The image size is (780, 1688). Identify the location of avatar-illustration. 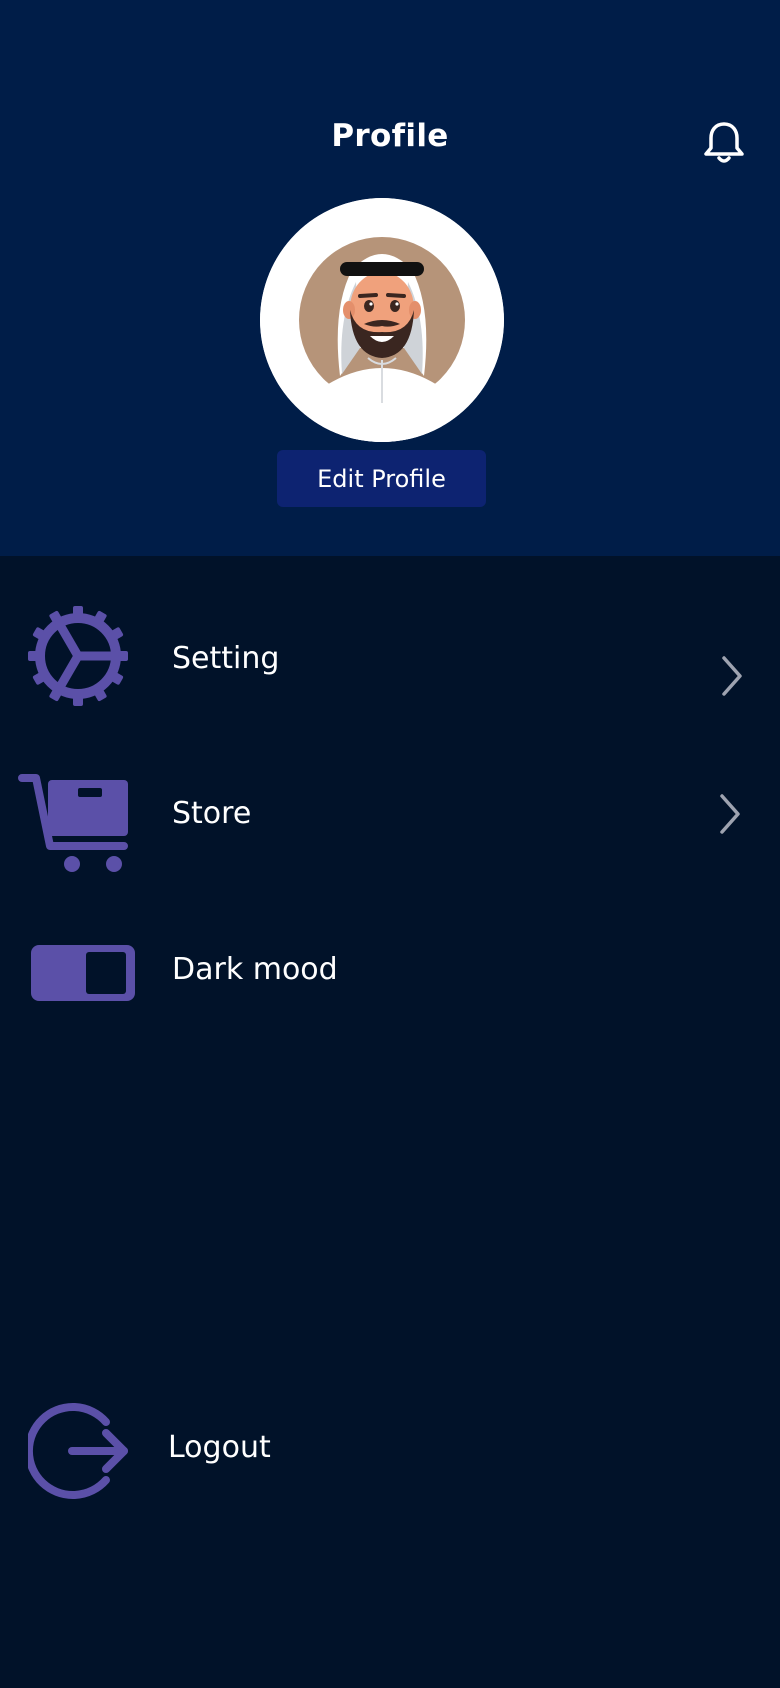
(382, 320).